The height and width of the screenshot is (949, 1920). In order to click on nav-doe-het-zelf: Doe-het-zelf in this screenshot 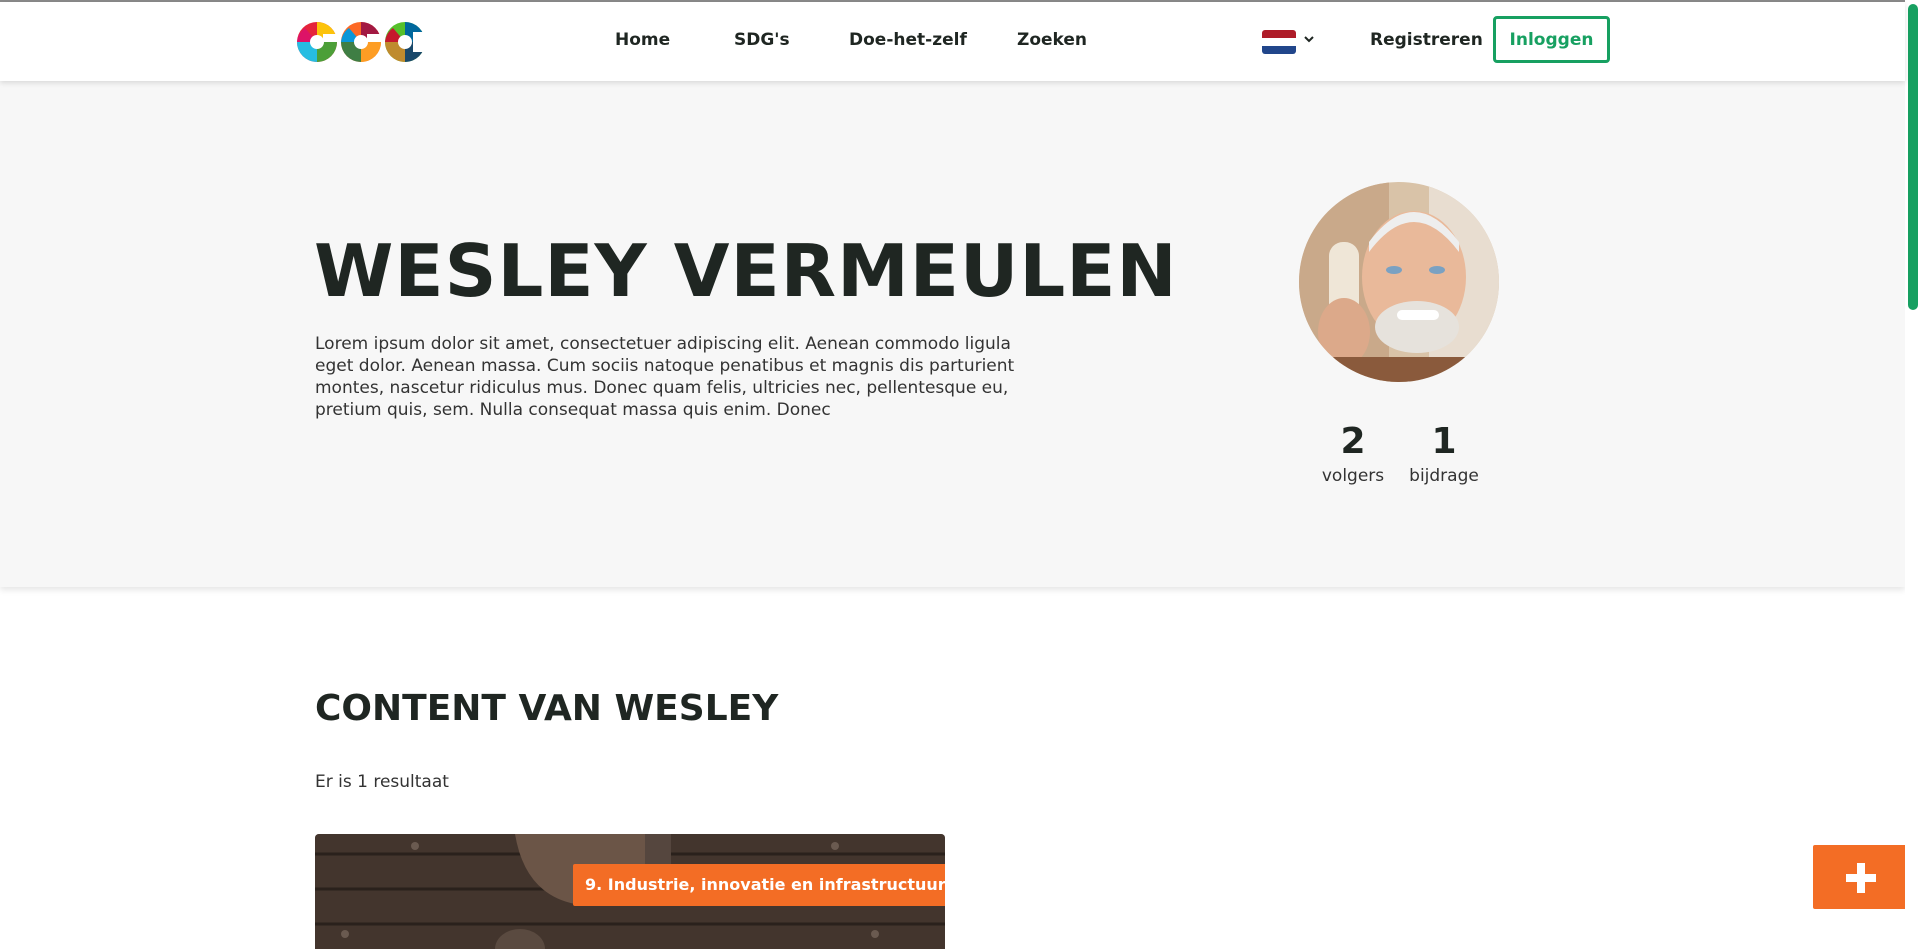, I will do `click(908, 40)`.